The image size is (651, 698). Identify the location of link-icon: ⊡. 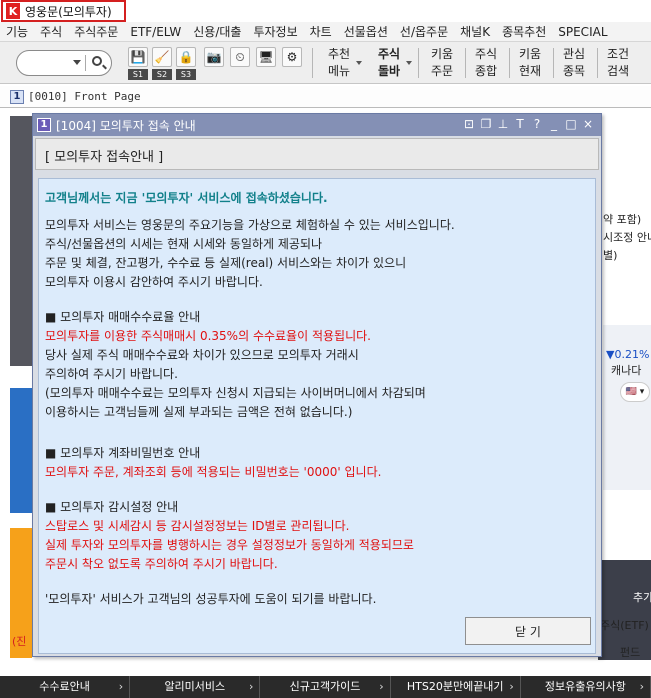
(469, 124).